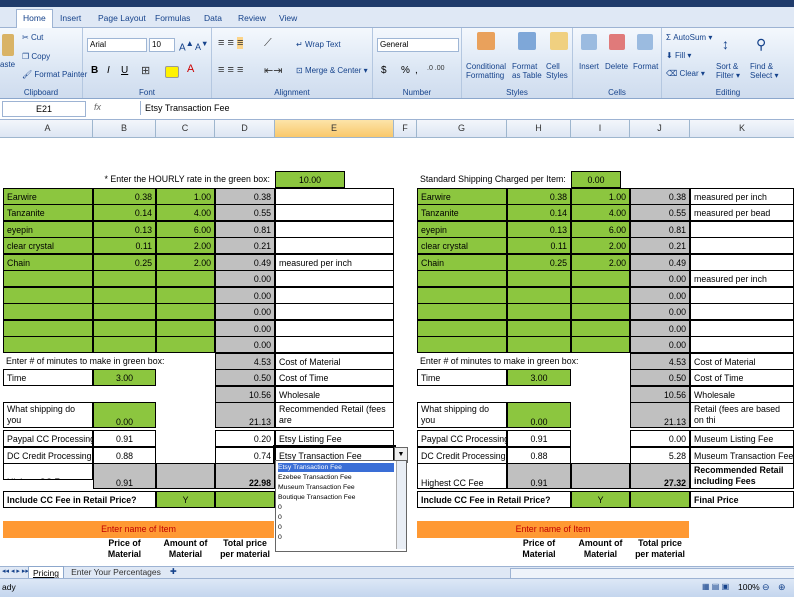 The height and width of the screenshot is (597, 794). What do you see at coordinates (185, 262) in the screenshot?
I see `material-amount: 2.00` at bounding box center [185, 262].